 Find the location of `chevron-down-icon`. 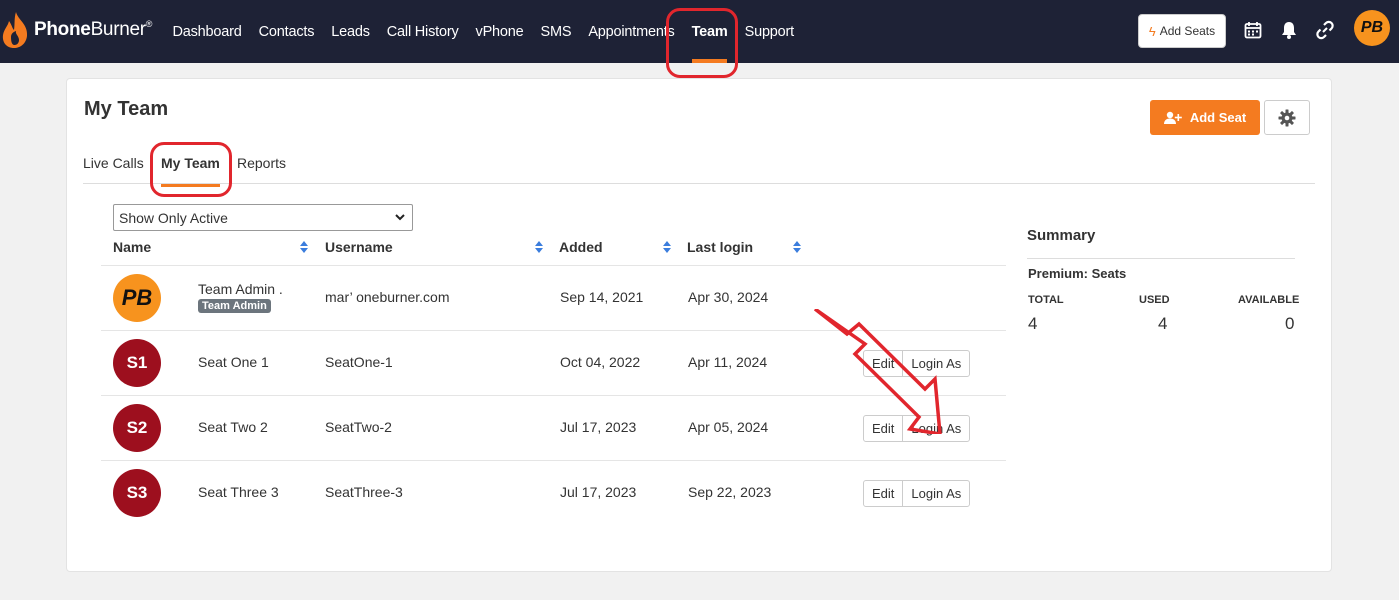

chevron-down-icon is located at coordinates (400, 217).